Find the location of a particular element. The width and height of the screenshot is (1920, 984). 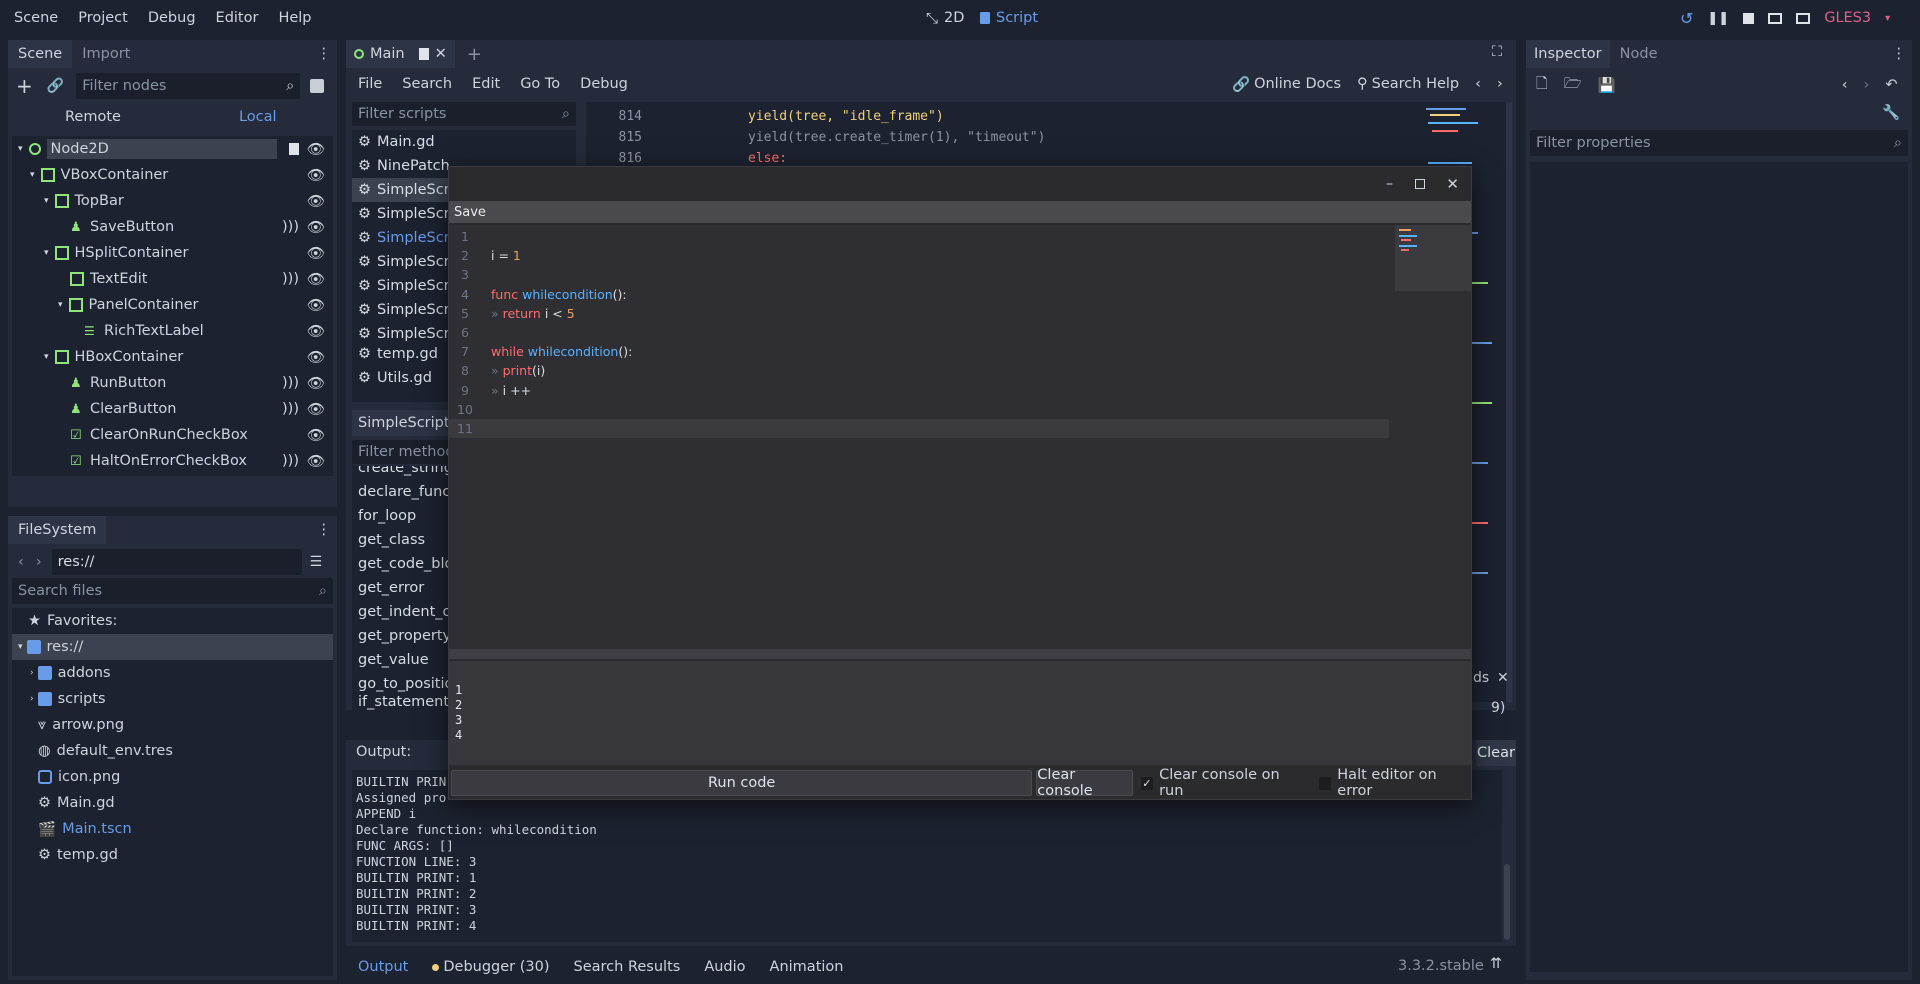

local-button: Local is located at coordinates (258, 117).